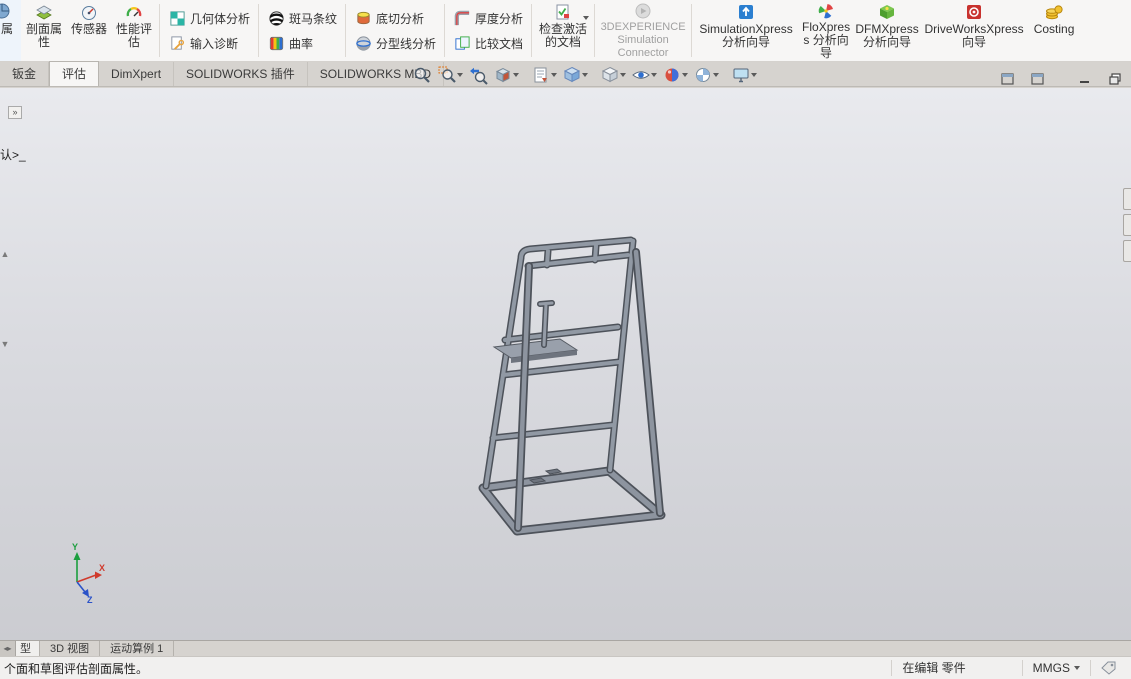 This screenshot has width=1131, height=679. I want to click on section-properties-label: 剖面属性, so click(43, 35).